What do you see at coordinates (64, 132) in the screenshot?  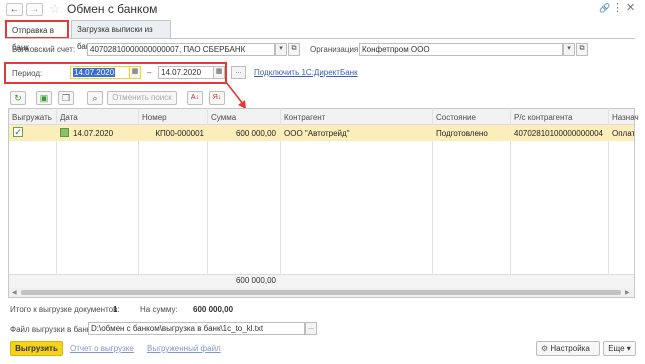 I see `document-icon` at bounding box center [64, 132].